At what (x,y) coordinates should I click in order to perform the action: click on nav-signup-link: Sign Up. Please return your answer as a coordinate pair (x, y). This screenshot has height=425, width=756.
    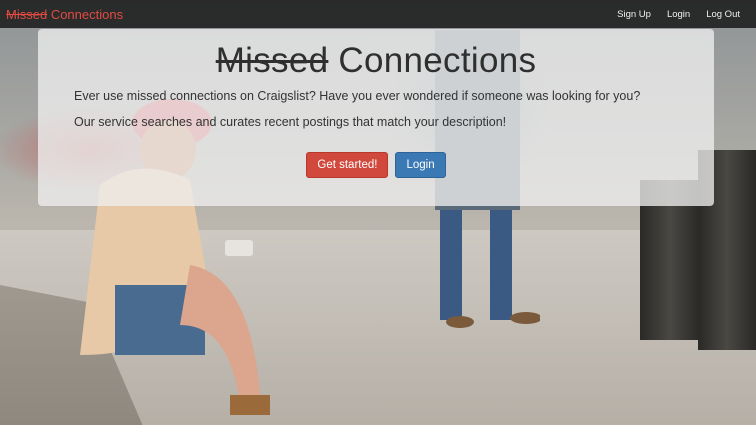
    Looking at the image, I should click on (634, 14).